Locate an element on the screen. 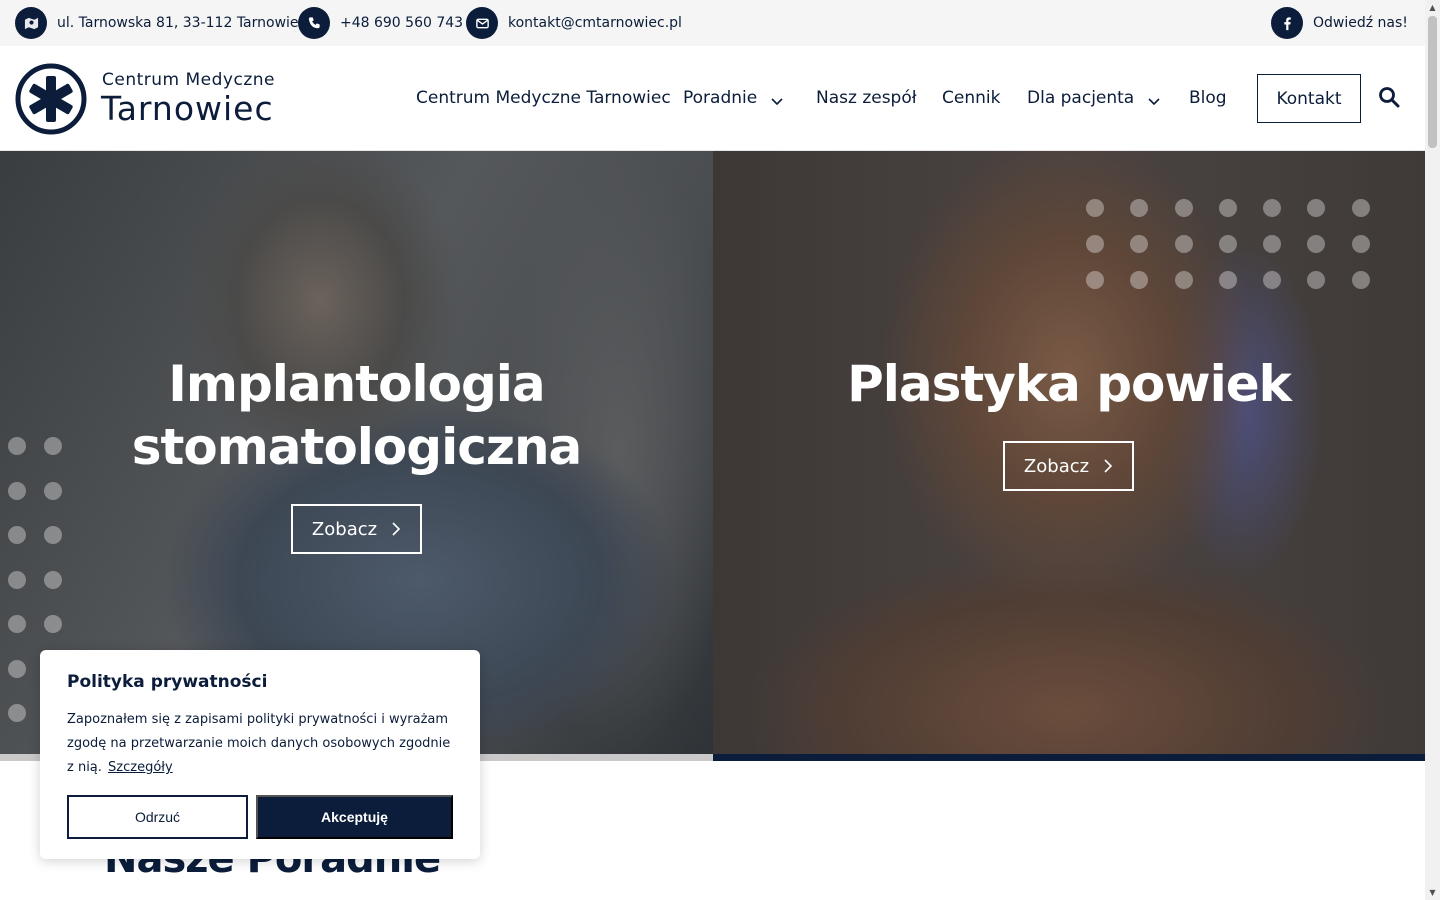  nav-item-cennik: Cennik is located at coordinates (971, 98).